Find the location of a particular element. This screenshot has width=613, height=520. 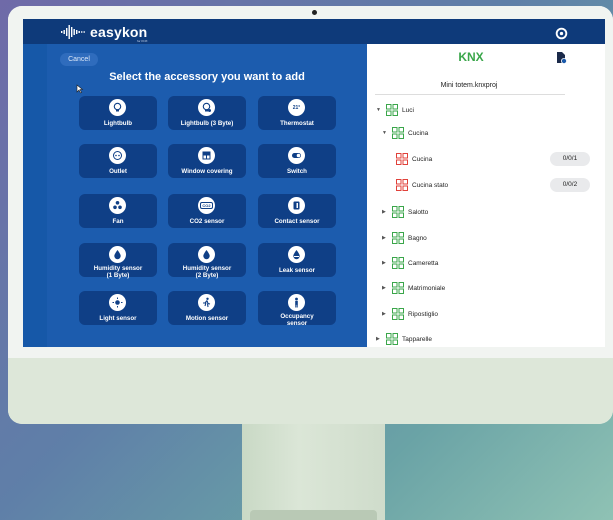

tree-item-label: Tapparelle is located at coordinates (417, 339).